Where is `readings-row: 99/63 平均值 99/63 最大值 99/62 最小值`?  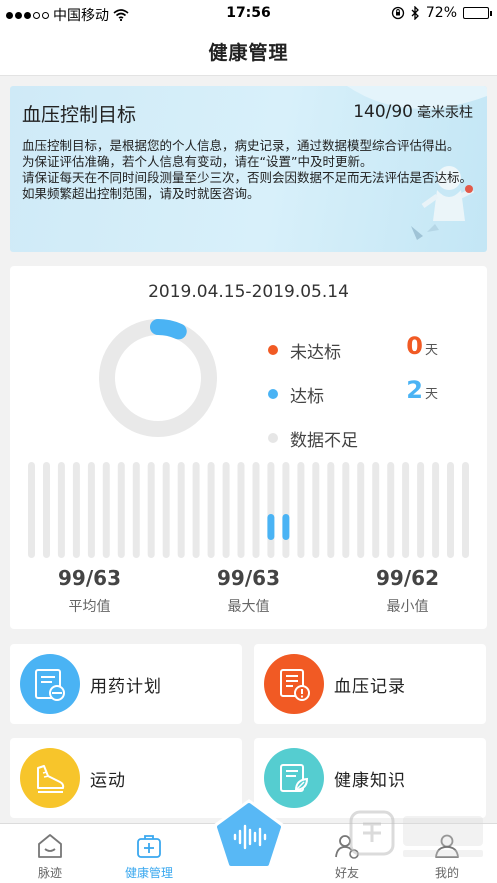 readings-row: 99/63 平均值 99/63 最大值 99/62 最小值 is located at coordinates (248, 591).